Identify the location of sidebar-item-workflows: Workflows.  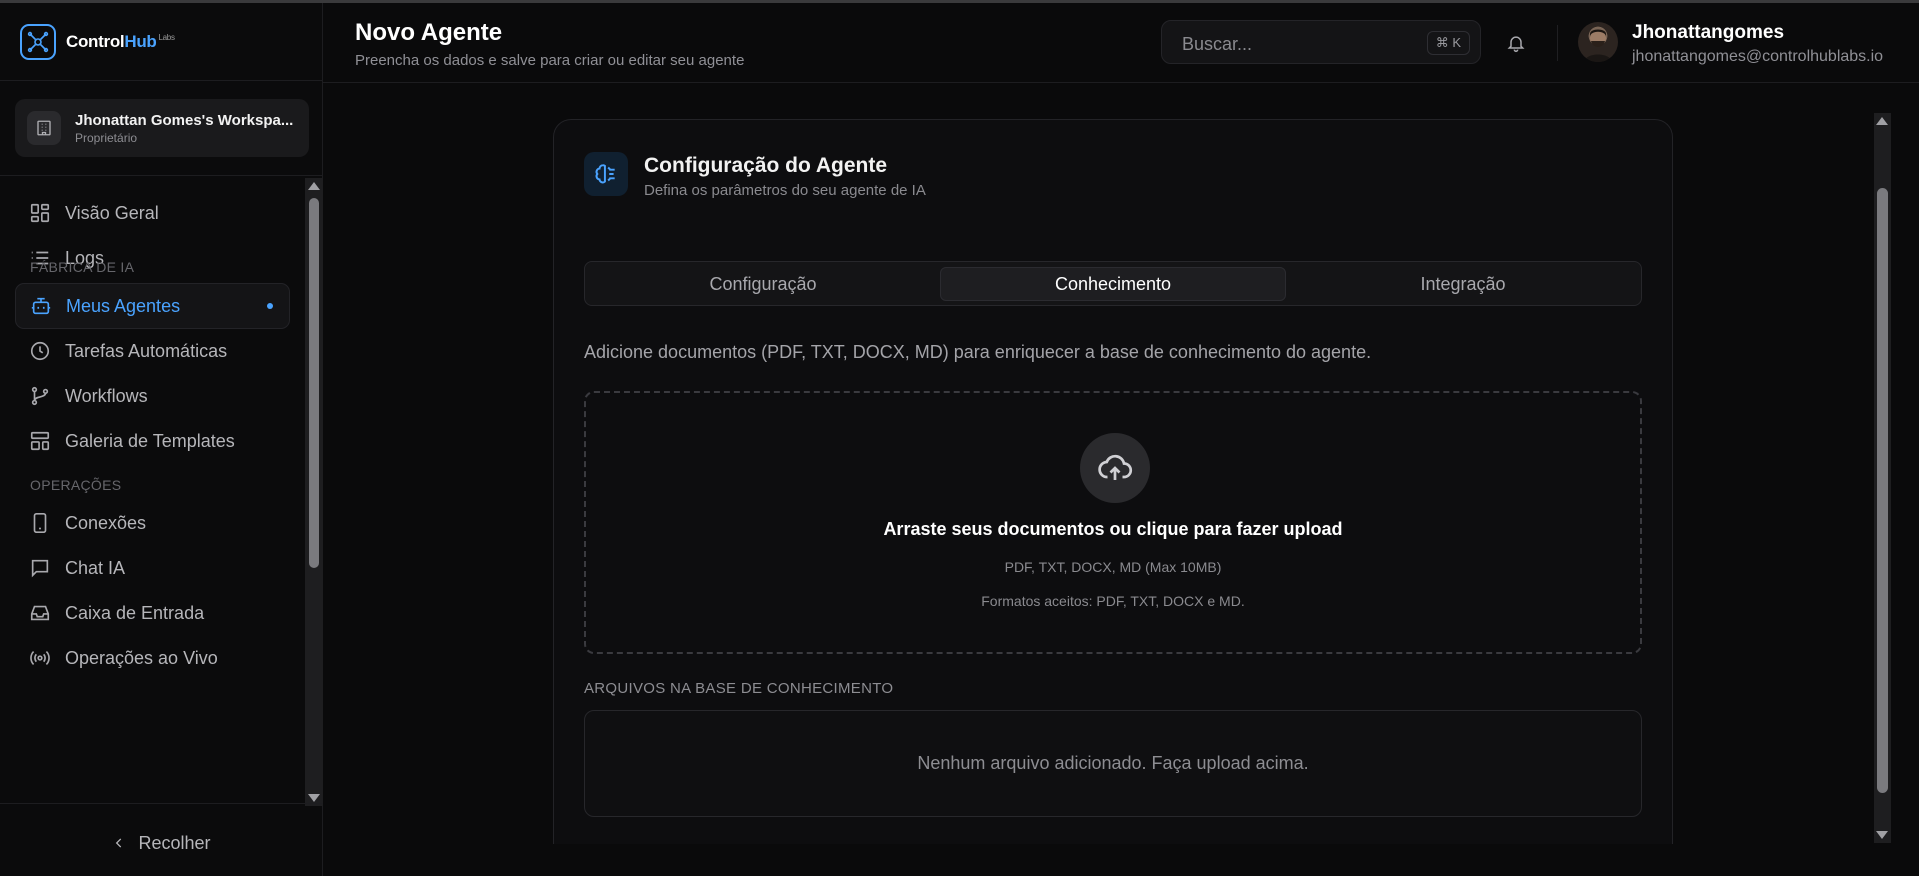
(152, 396).